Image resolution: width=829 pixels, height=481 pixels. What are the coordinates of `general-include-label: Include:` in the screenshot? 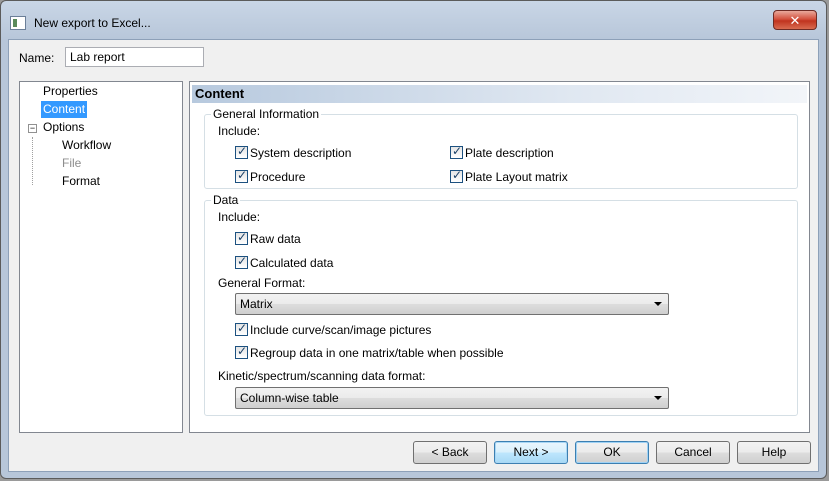 It's located at (239, 131).